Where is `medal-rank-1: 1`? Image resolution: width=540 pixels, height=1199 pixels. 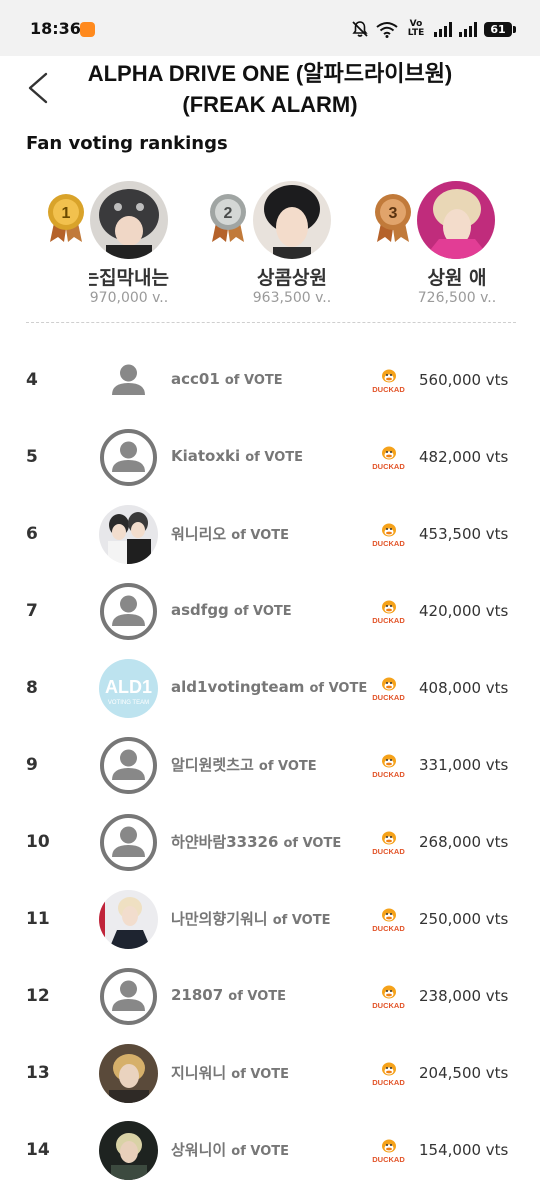 medal-rank-1: 1 is located at coordinates (66, 213).